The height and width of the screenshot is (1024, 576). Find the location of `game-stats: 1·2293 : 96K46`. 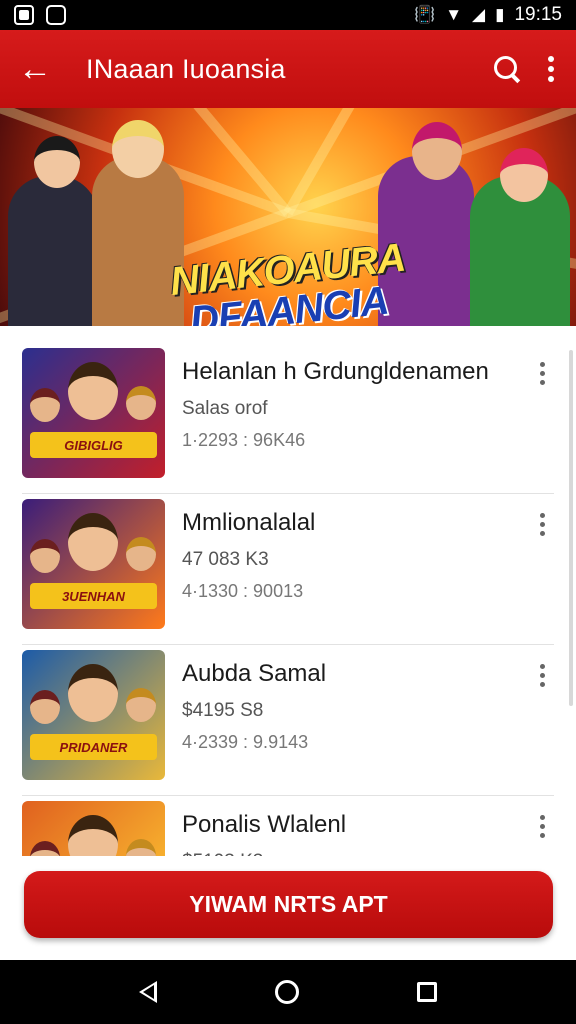

game-stats: 1·2293 : 96K46 is located at coordinates (244, 440).